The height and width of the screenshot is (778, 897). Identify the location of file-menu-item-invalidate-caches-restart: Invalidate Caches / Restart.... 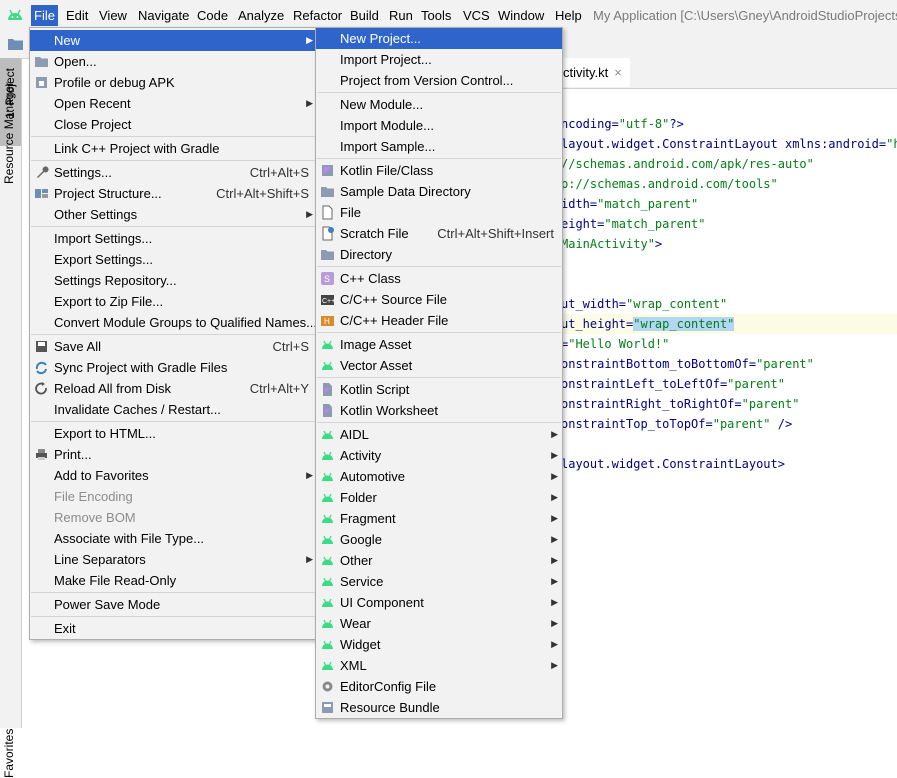
(173, 409).